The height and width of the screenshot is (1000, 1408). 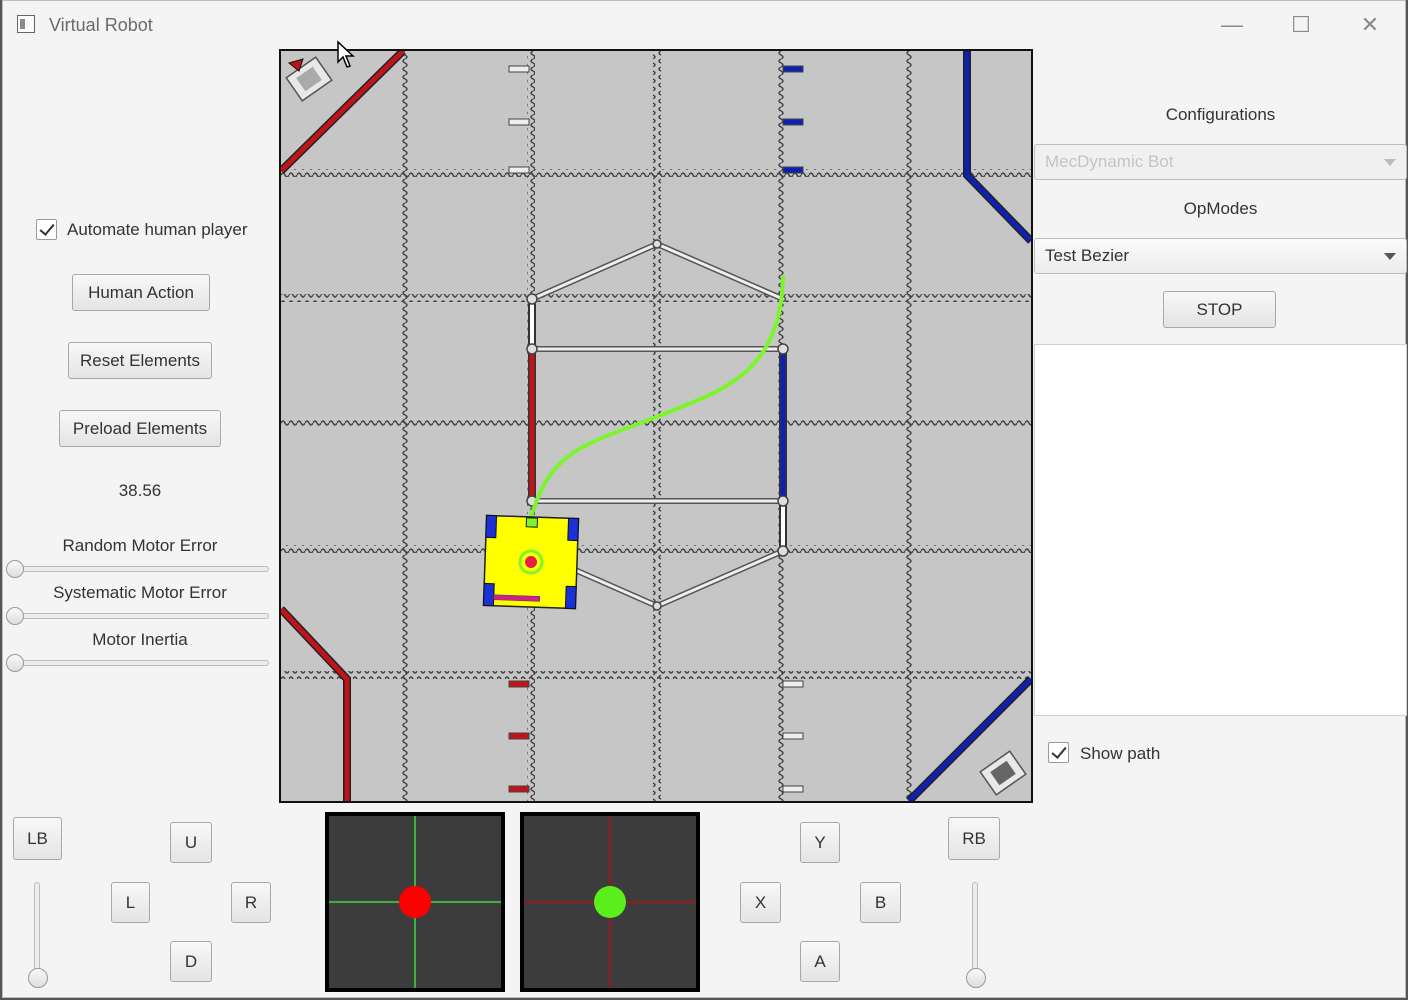 What do you see at coordinates (880, 902) in the screenshot?
I see `b-button: B` at bounding box center [880, 902].